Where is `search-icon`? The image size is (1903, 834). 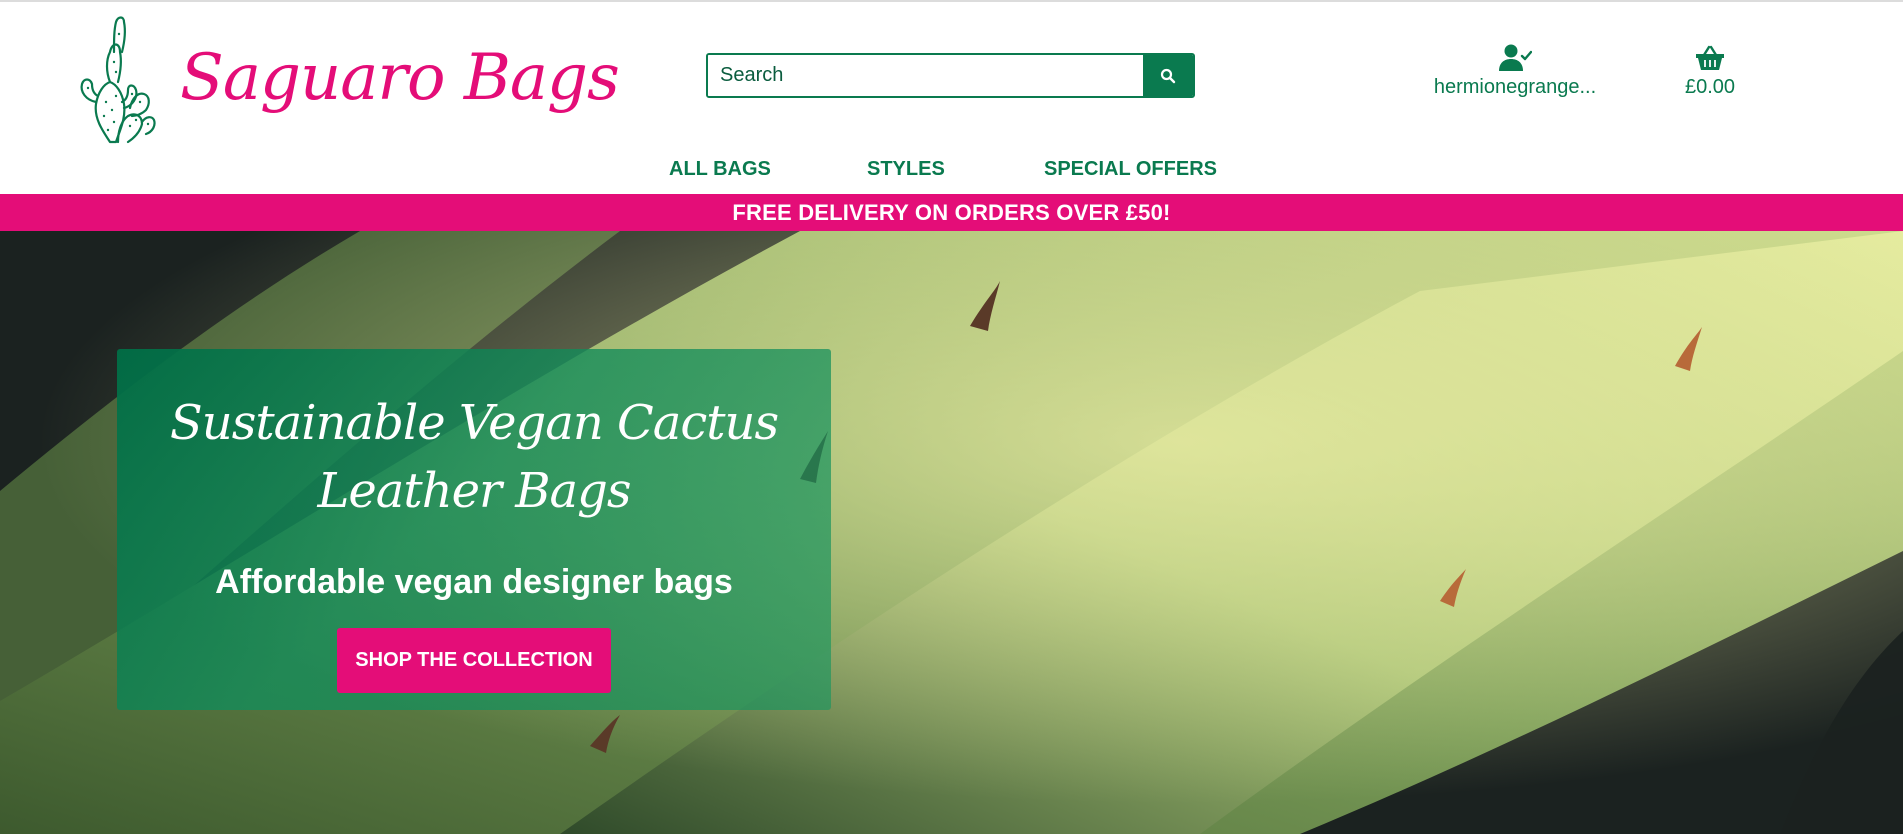 search-icon is located at coordinates (1168, 75).